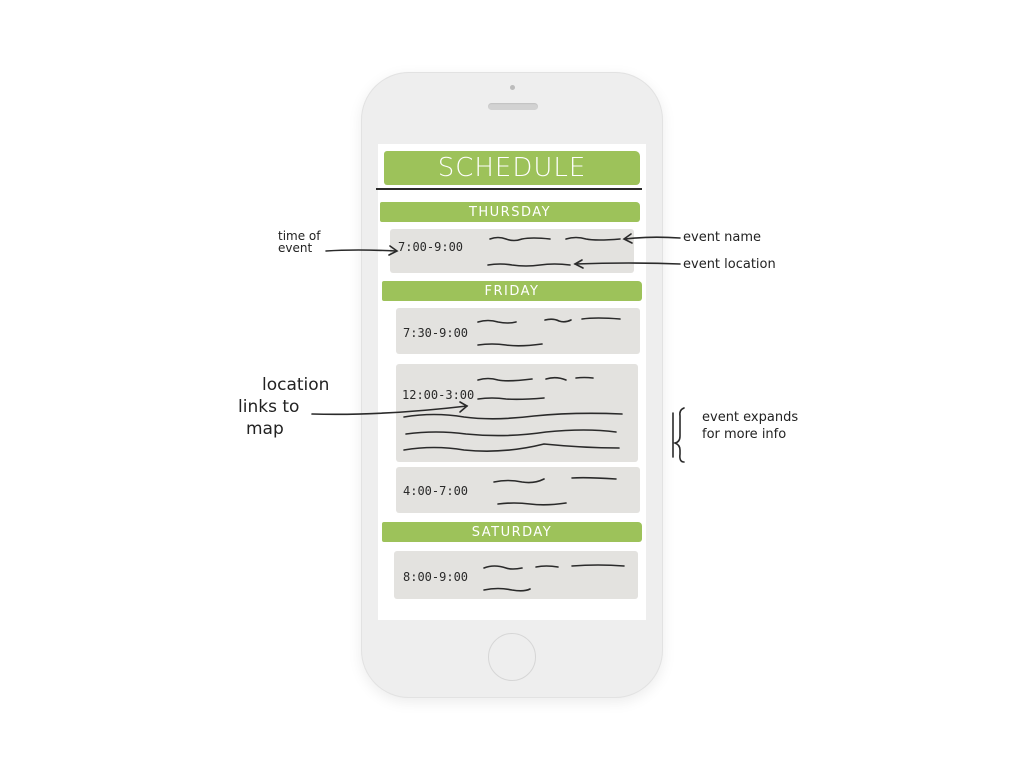  I want to click on annotation-event-expands: event expands for more info, so click(750, 426).